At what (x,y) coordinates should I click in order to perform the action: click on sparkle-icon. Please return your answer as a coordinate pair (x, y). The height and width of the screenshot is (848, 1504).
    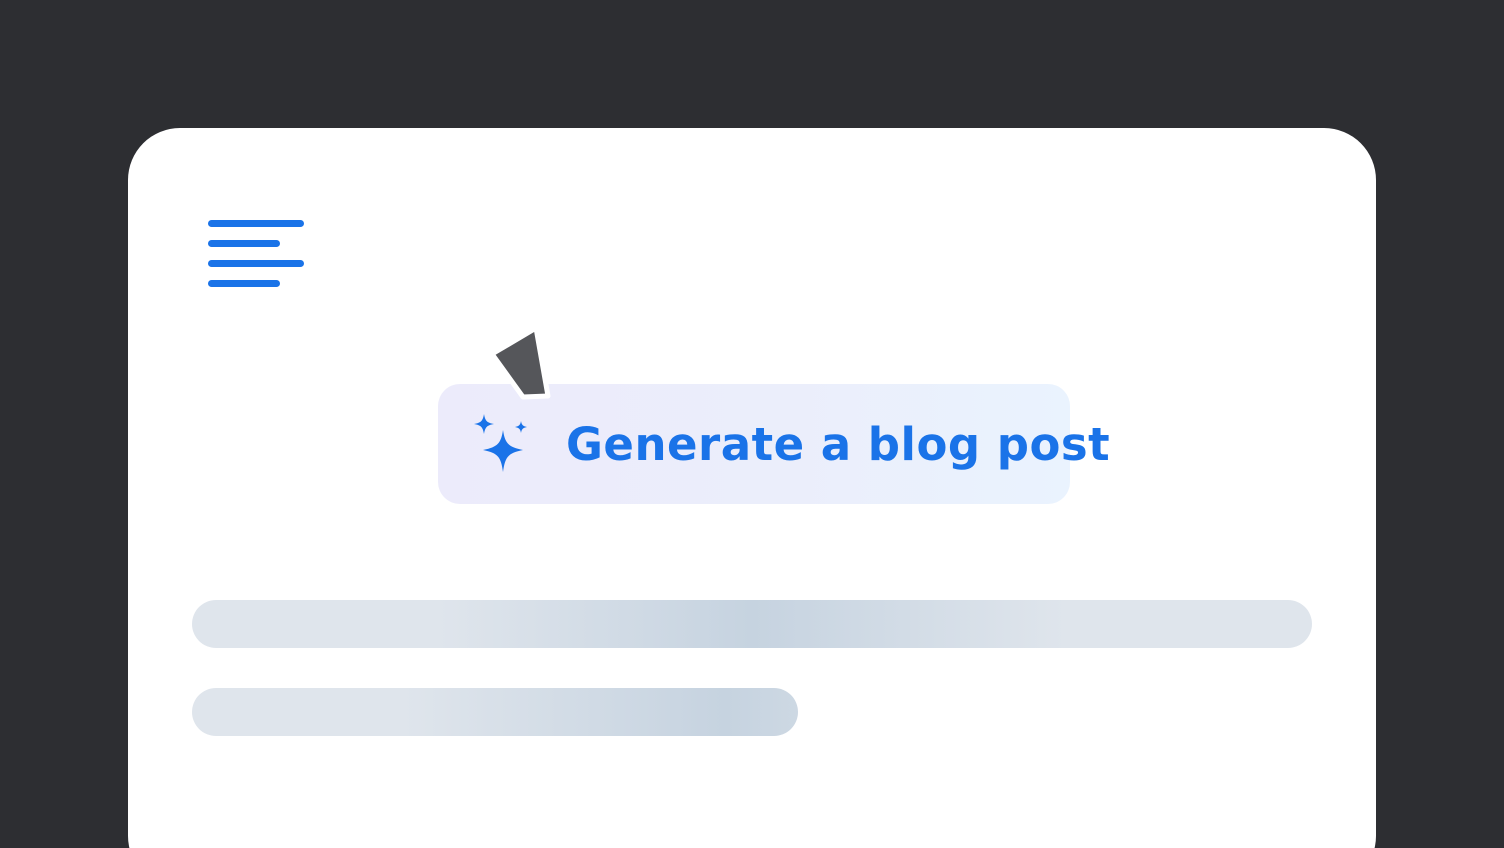
    Looking at the image, I should click on (500, 443).